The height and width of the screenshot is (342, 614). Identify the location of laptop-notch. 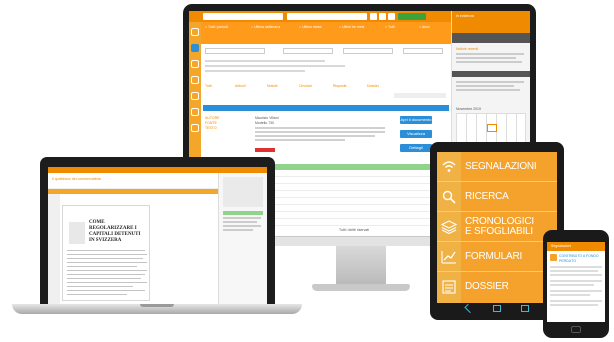
(157, 305).